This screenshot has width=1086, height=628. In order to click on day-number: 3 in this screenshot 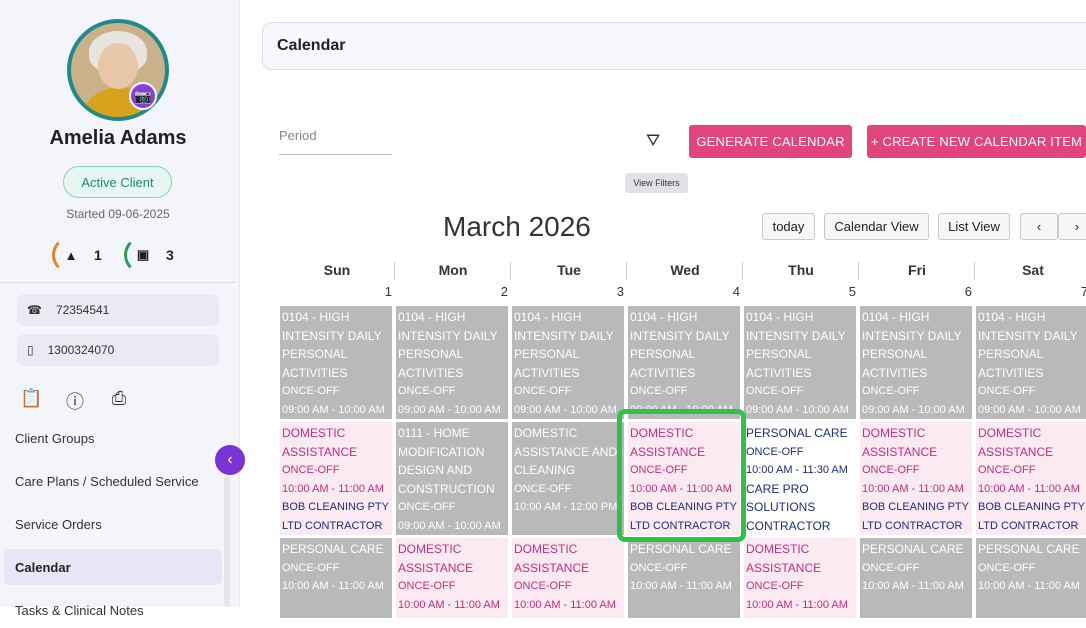, I will do `click(567, 292)`.